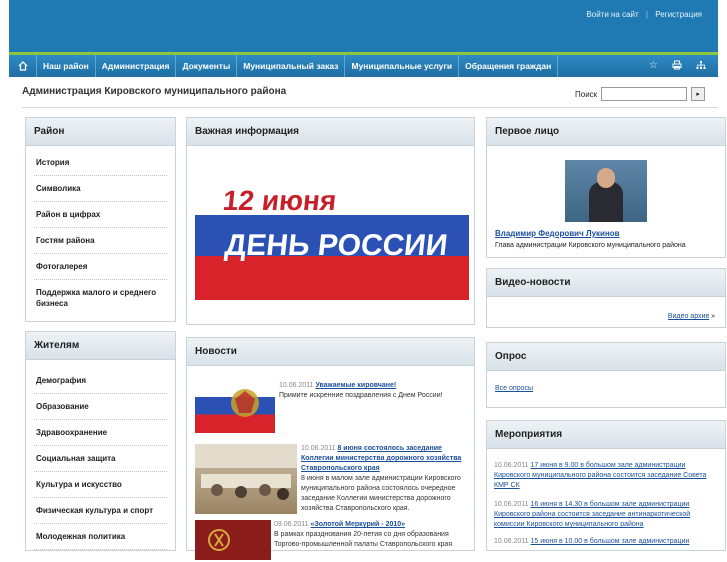 The width and height of the screenshot is (727, 562). What do you see at coordinates (370, 107) in the screenshot?
I see `divider` at bounding box center [370, 107].